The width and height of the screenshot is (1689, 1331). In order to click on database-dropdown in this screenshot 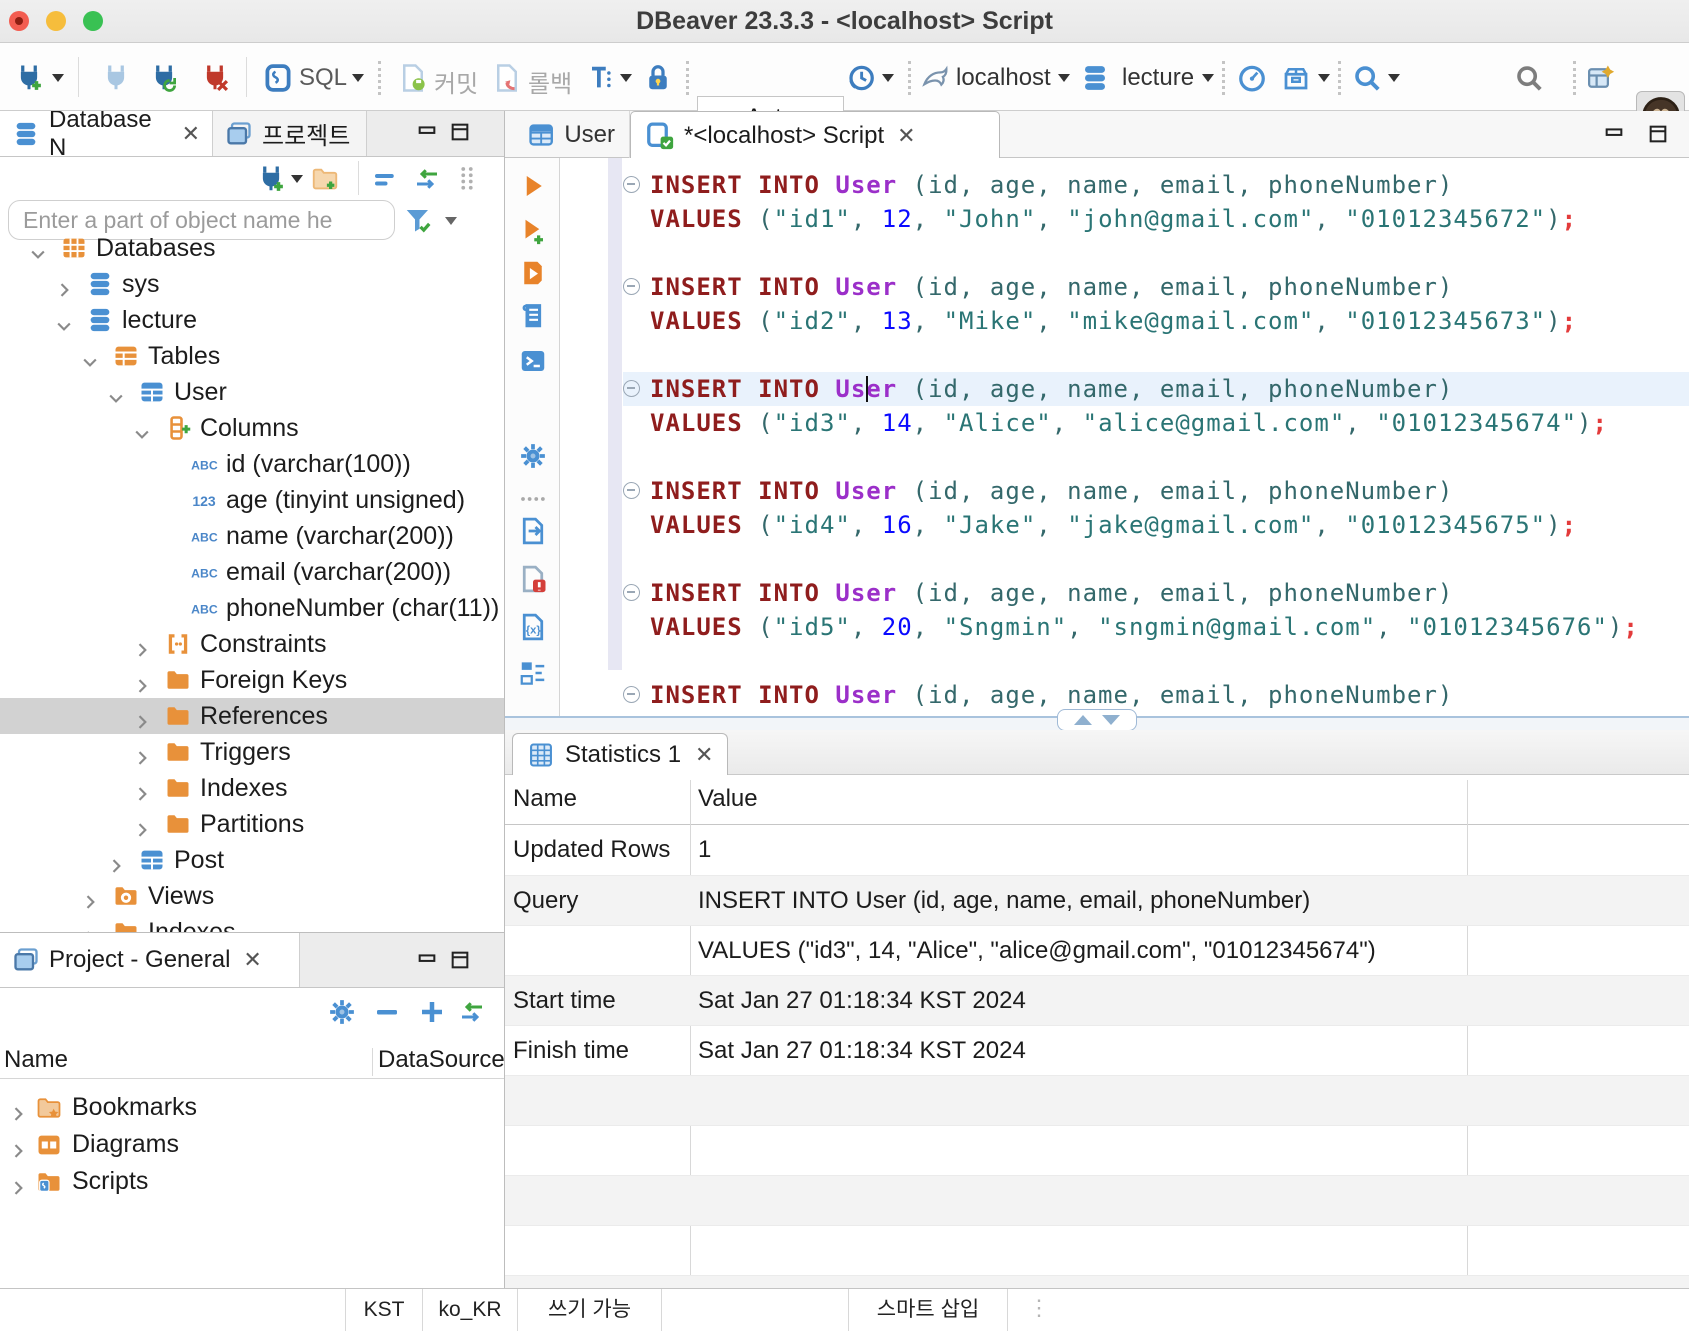, I will do `click(1208, 78)`.